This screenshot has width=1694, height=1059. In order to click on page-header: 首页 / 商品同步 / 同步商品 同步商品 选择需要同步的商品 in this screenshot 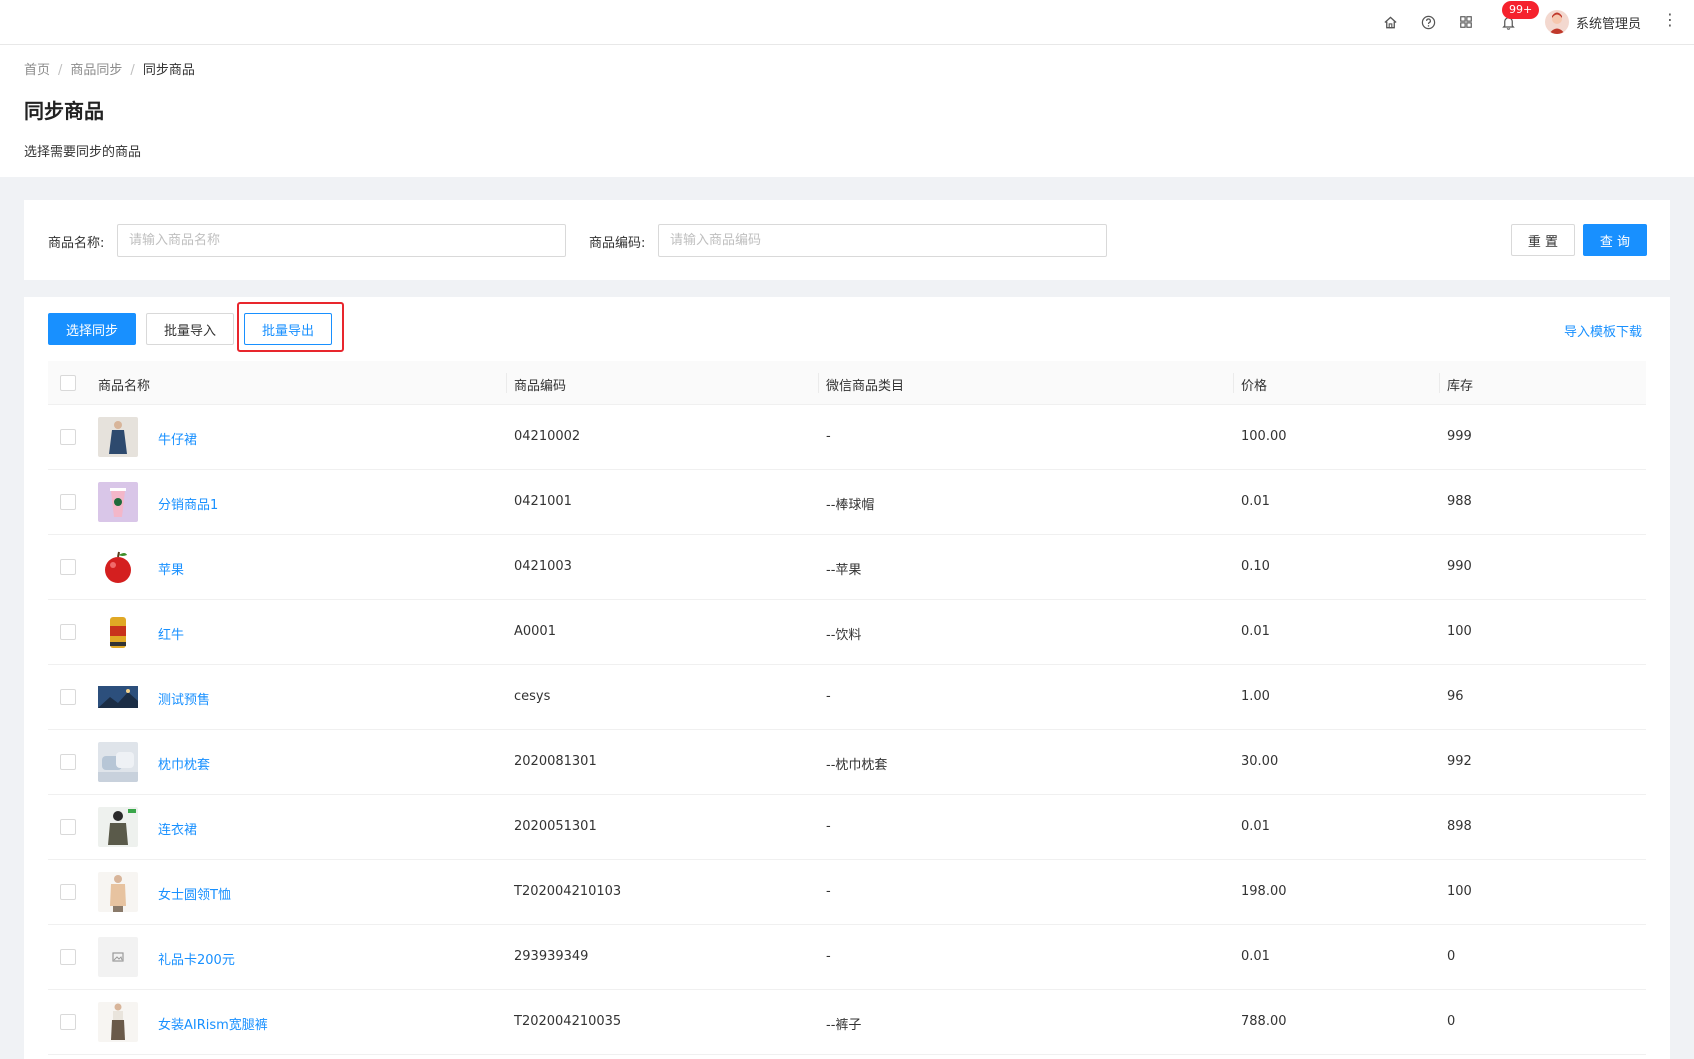, I will do `click(847, 111)`.